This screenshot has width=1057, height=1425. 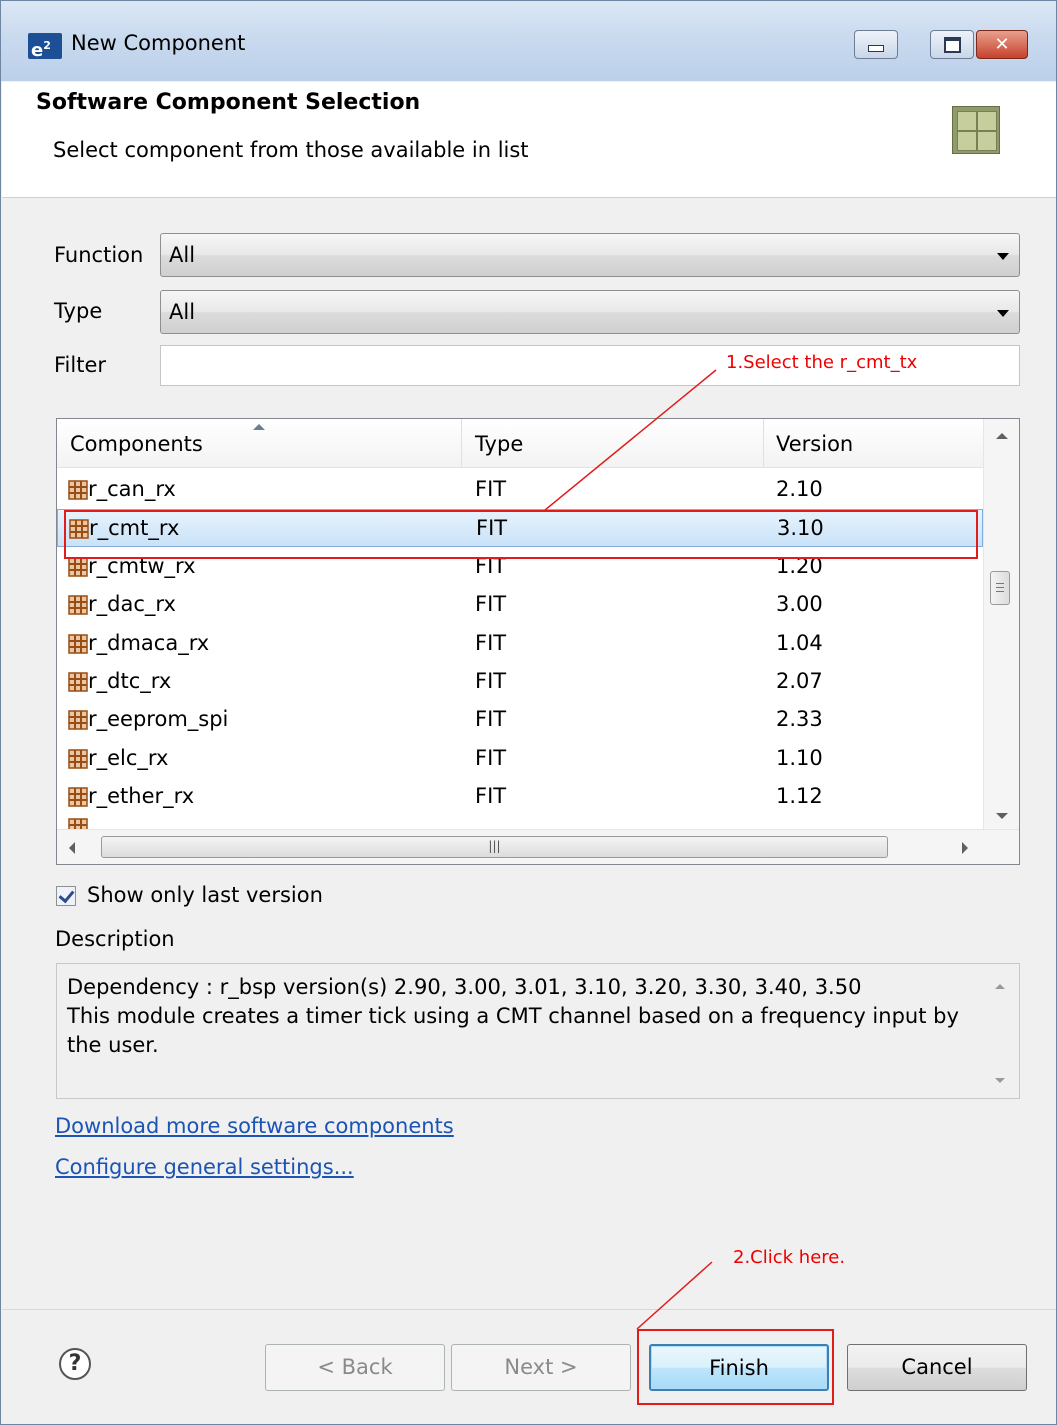 I want to click on e2-studio-app-icon: e2, so click(x=45, y=47).